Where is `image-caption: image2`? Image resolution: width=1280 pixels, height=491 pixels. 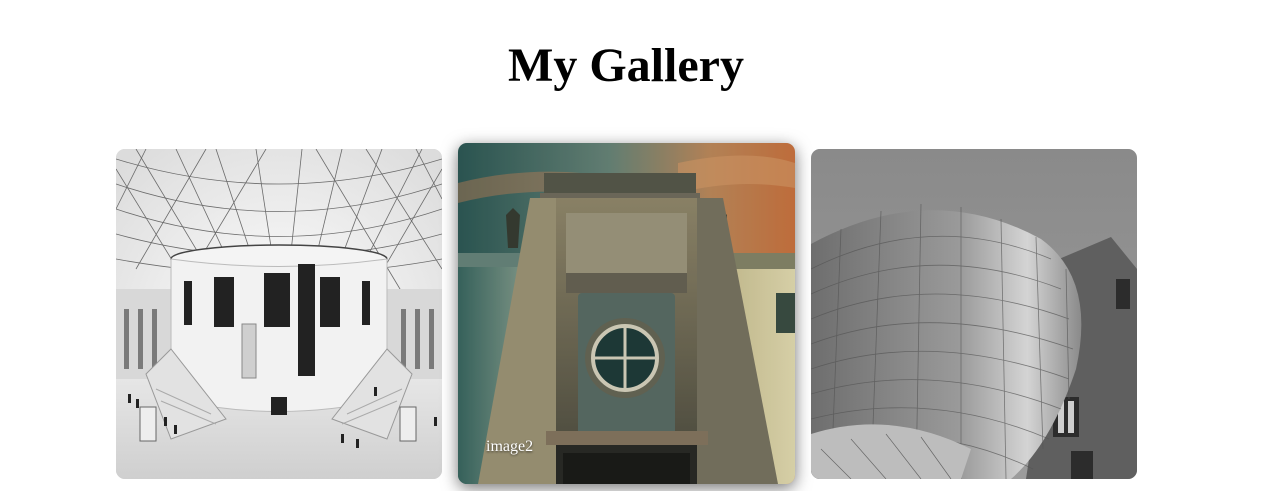
image-caption: image2 is located at coordinates (510, 446).